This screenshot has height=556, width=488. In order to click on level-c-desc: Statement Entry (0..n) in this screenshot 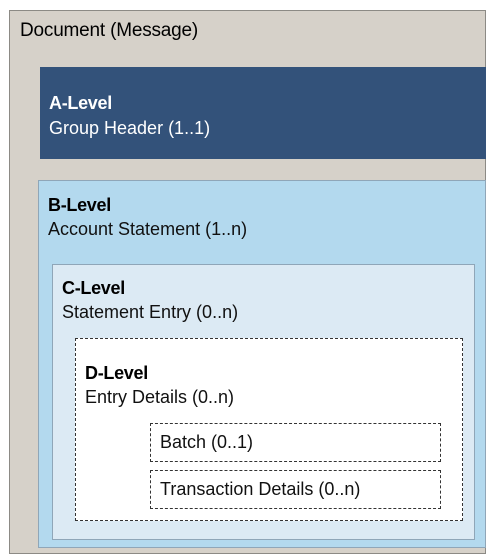, I will do `click(150, 312)`.